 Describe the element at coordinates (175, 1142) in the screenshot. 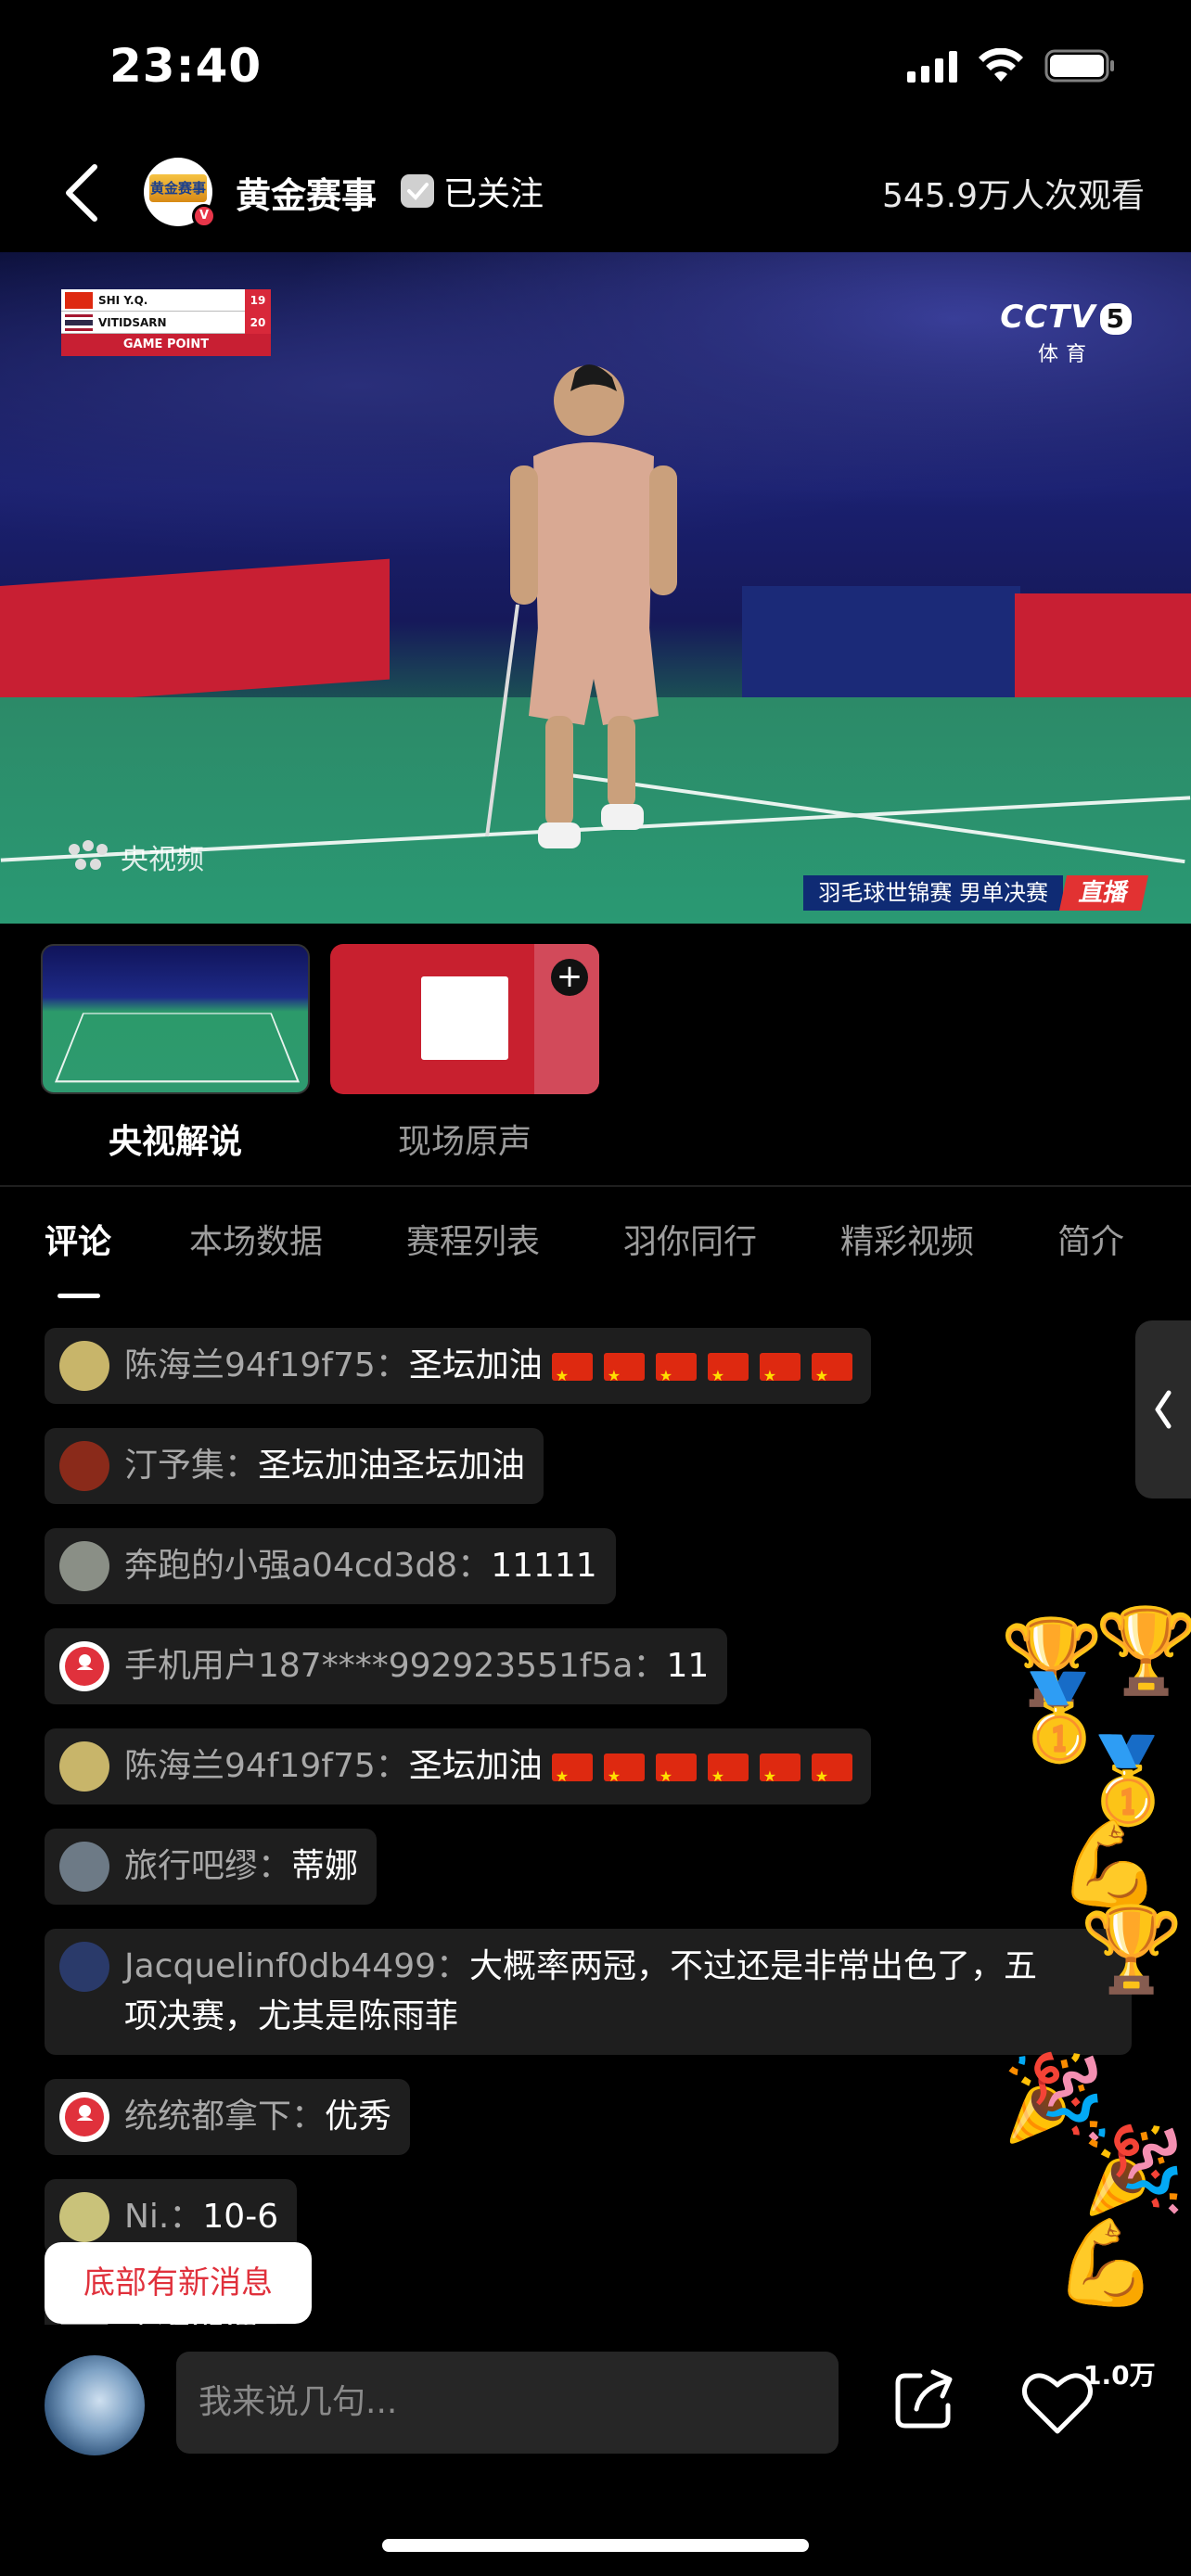

I see `commentary-label: 央视解说` at that location.